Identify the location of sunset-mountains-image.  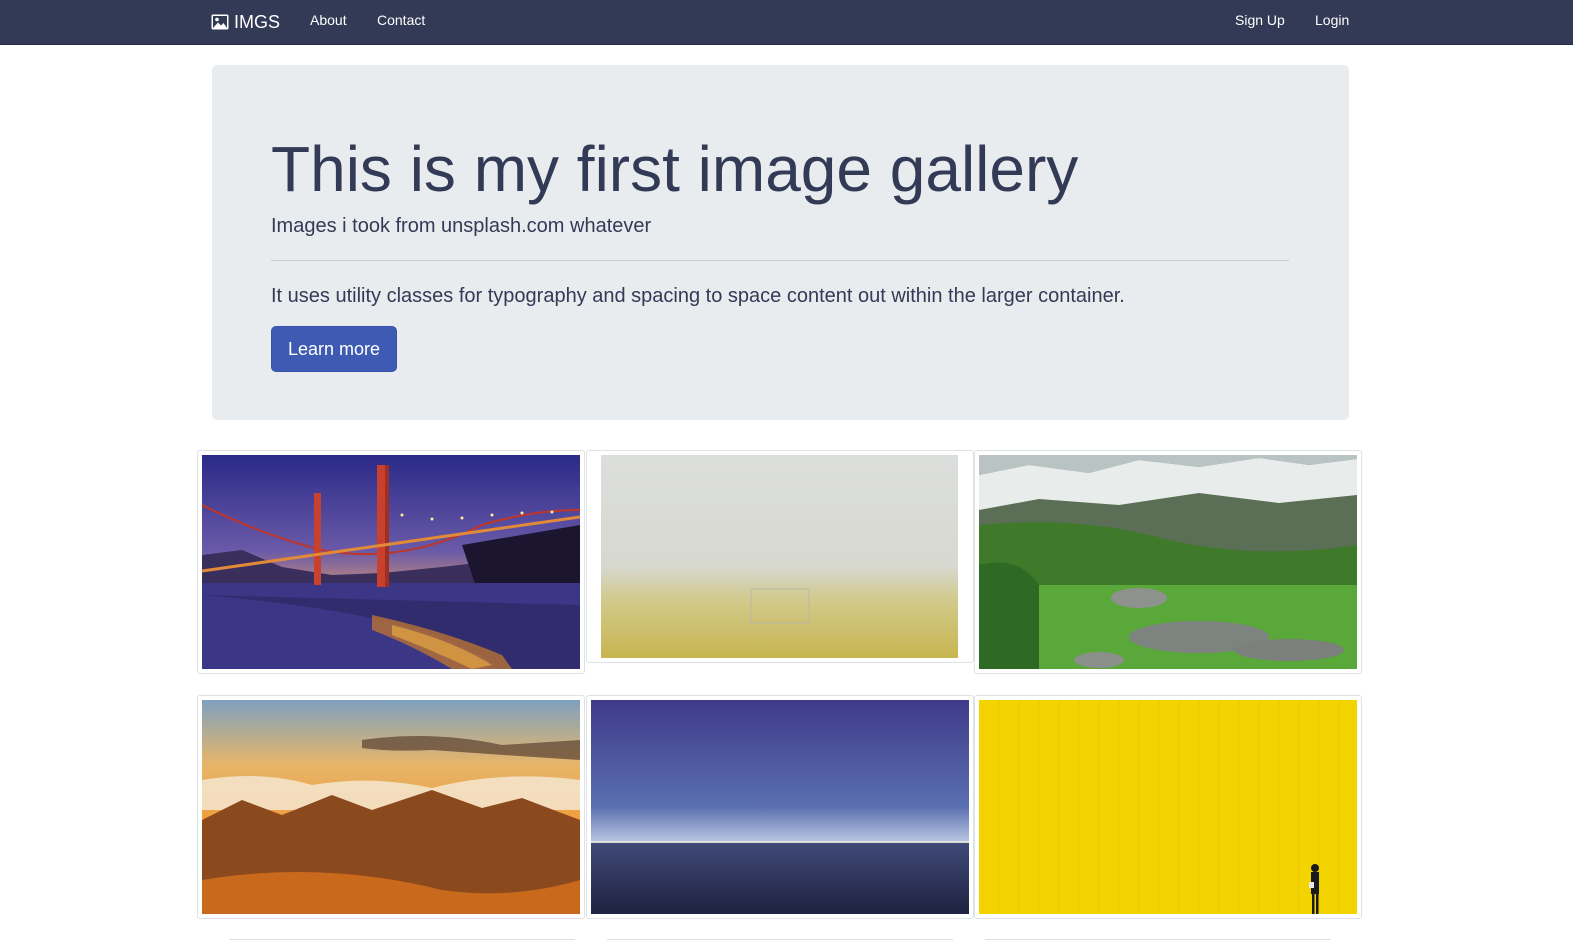
(391, 807).